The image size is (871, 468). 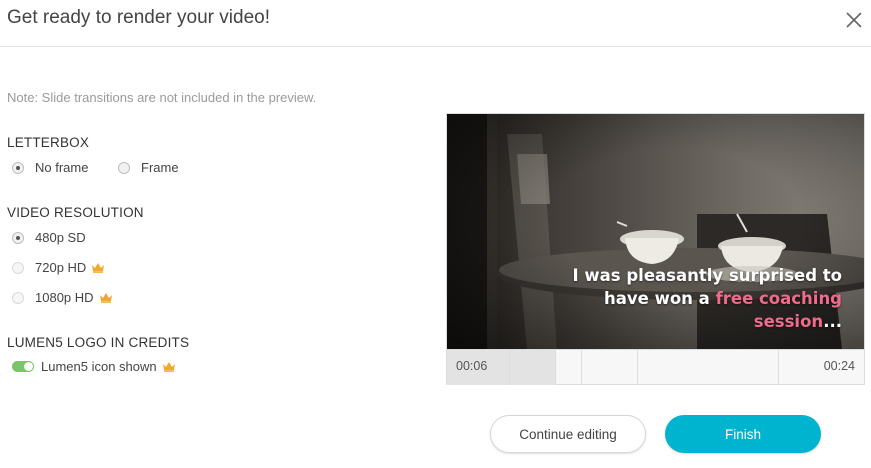 I want to click on caption-line-2: have won a free coaching, so click(x=692, y=298).